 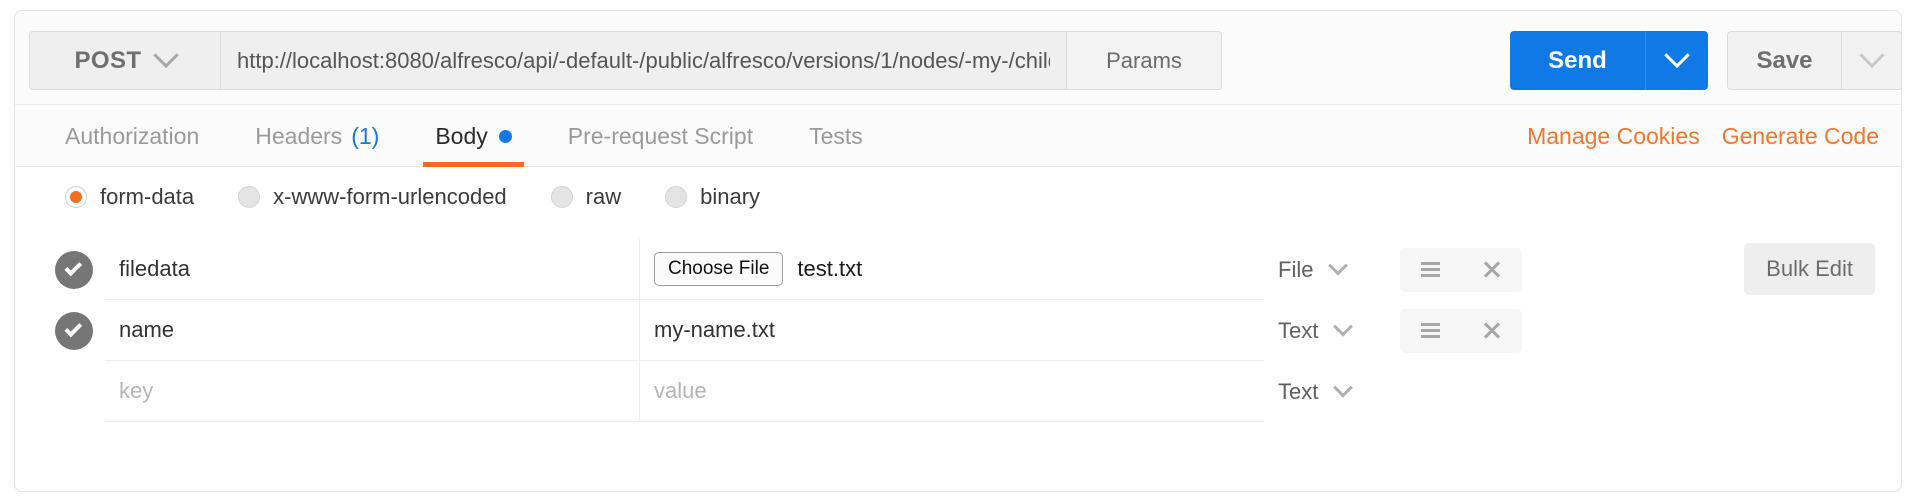 I want to click on row-type-label: File, so click(x=1296, y=269).